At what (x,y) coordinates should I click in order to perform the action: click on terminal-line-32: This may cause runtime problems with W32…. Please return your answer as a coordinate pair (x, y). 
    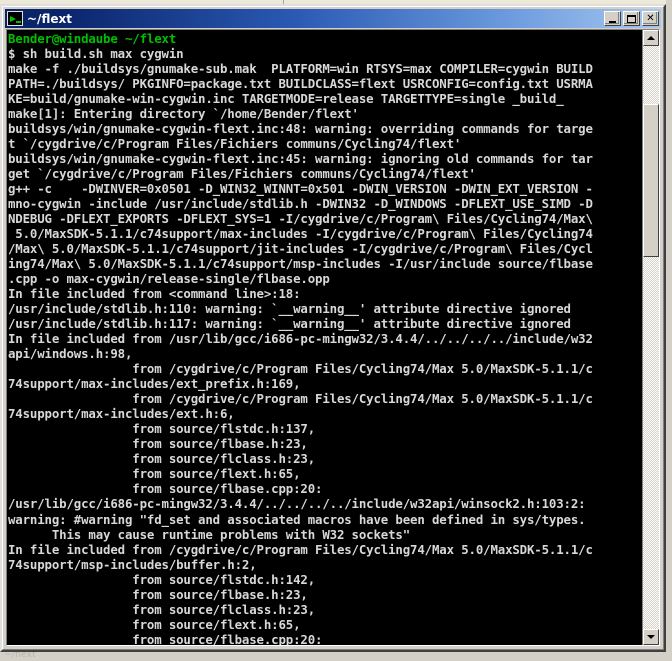
    Looking at the image, I should click on (209, 534).